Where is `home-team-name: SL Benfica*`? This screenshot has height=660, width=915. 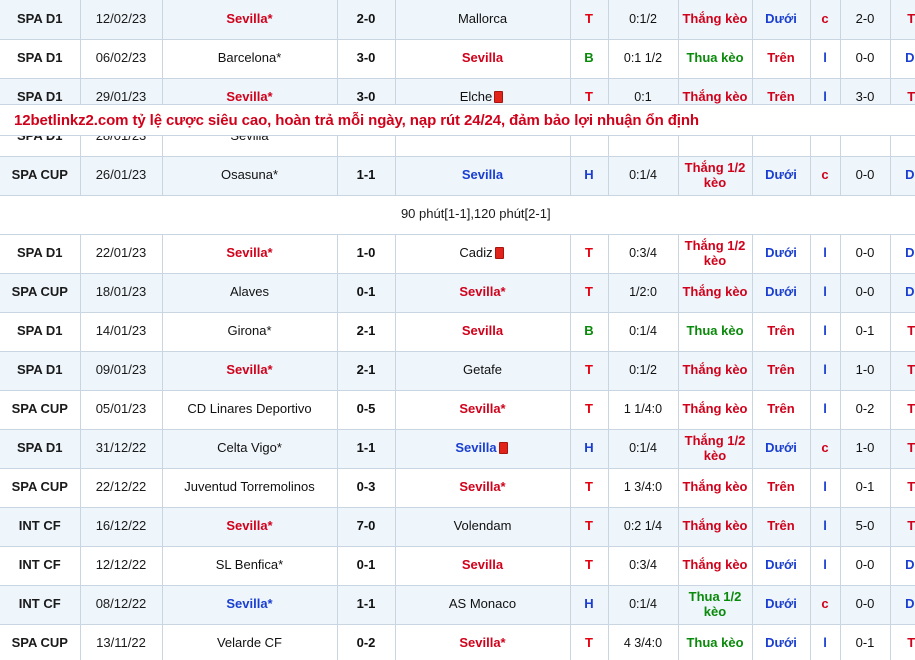 home-team-name: SL Benfica* is located at coordinates (249, 564).